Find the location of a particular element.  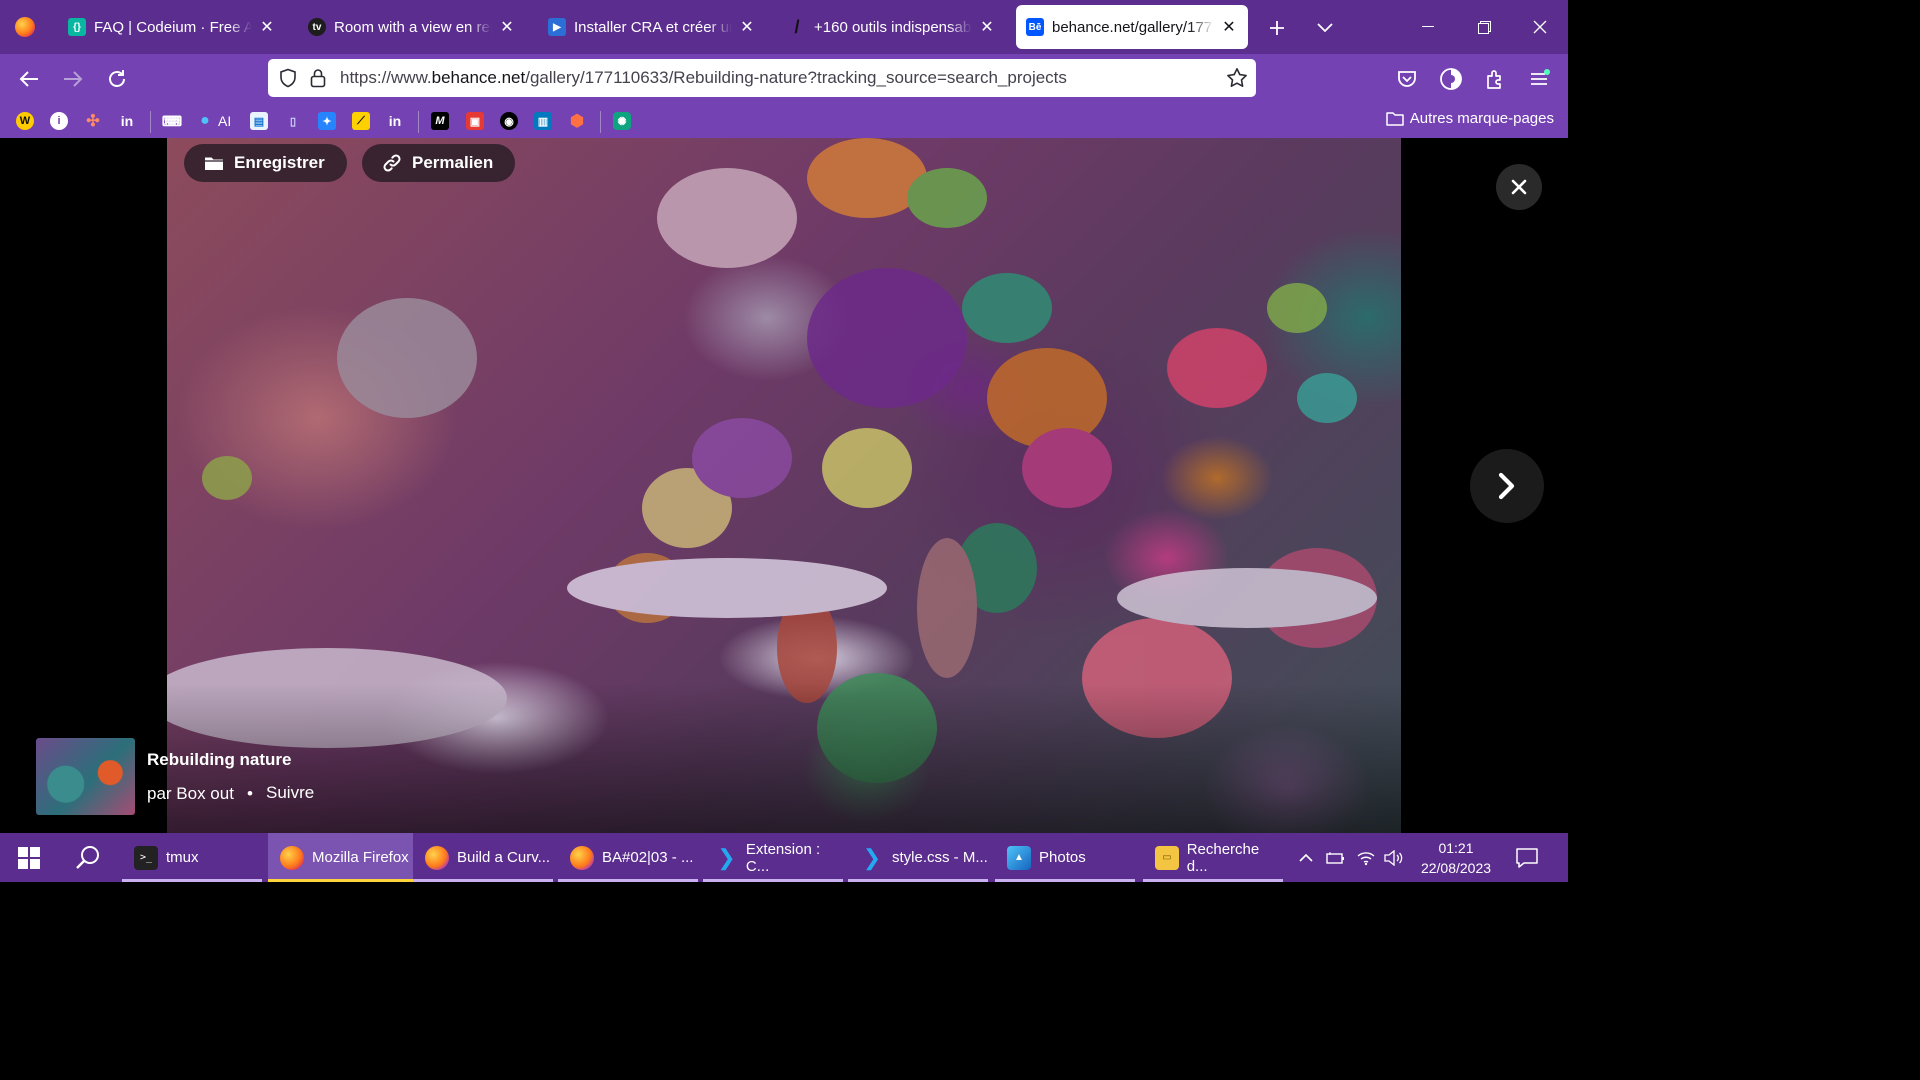

bookmark-red-box: ▣ is located at coordinates (475, 121).